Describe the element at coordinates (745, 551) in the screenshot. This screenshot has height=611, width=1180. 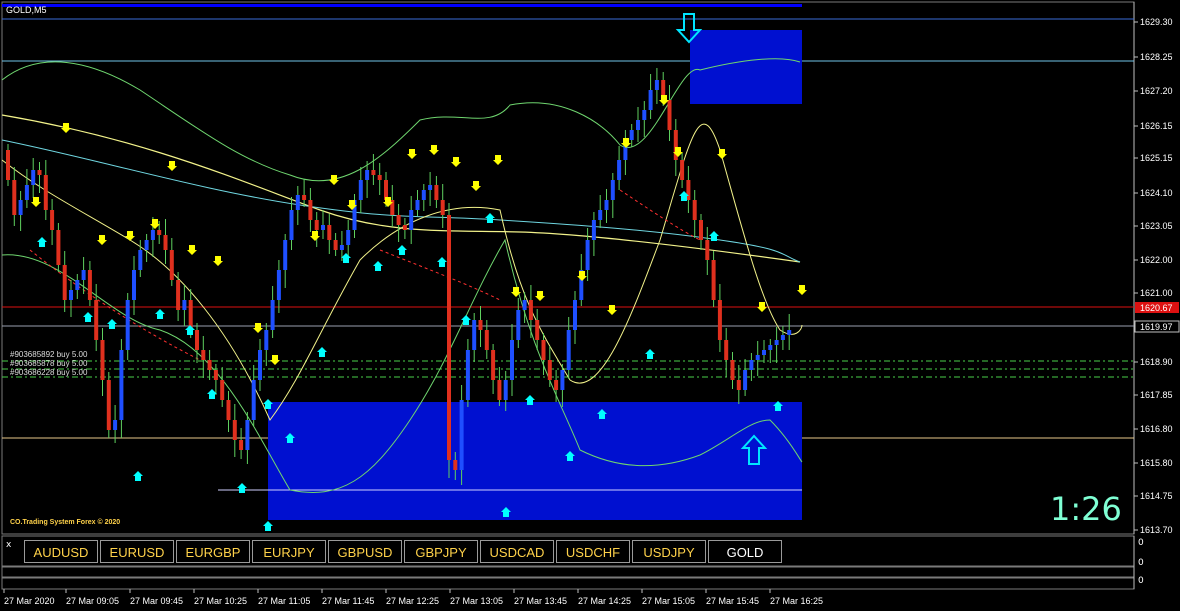
I see `symbol-button-gold: GOLD` at that location.